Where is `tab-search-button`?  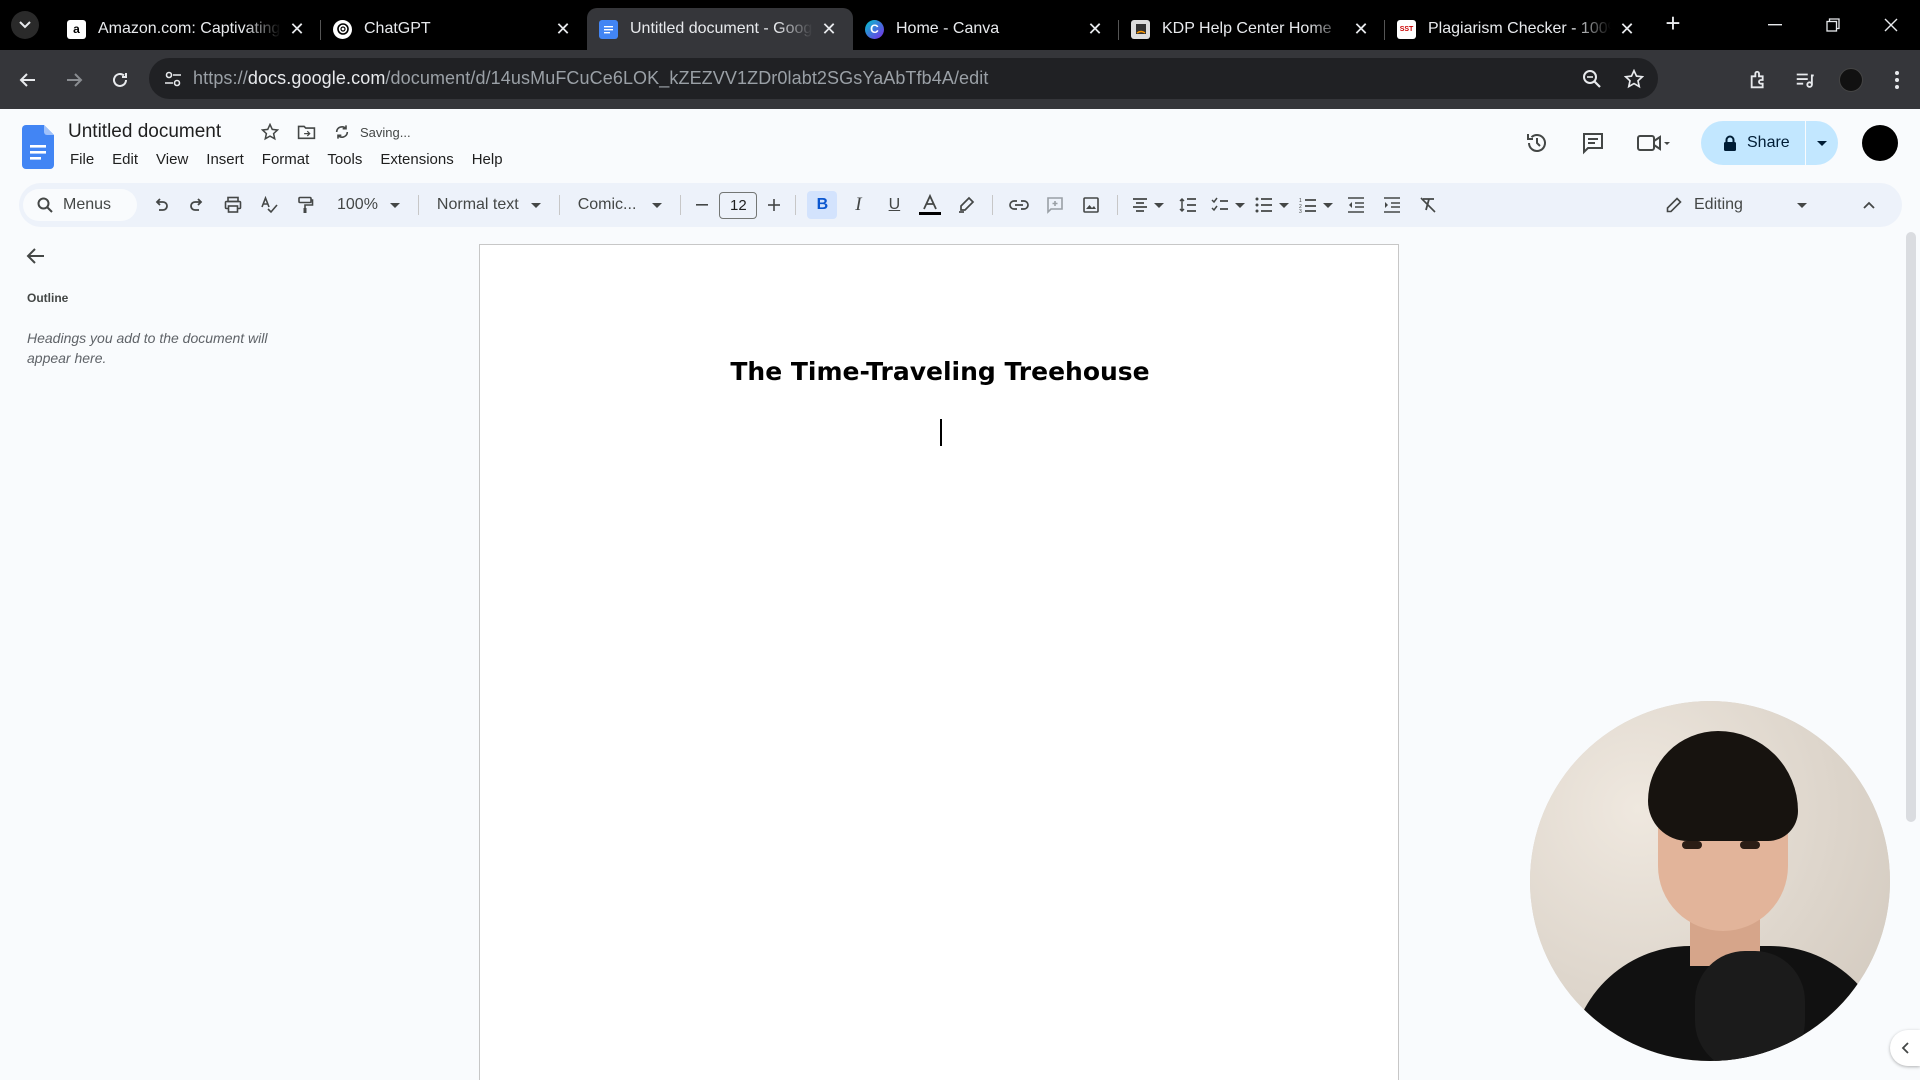 tab-search-button is located at coordinates (25, 25).